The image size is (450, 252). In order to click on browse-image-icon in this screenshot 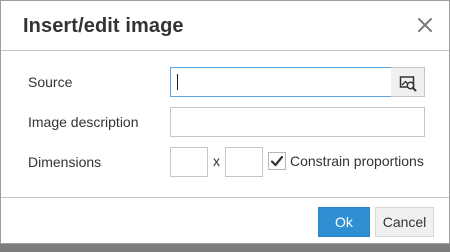, I will do `click(408, 84)`.